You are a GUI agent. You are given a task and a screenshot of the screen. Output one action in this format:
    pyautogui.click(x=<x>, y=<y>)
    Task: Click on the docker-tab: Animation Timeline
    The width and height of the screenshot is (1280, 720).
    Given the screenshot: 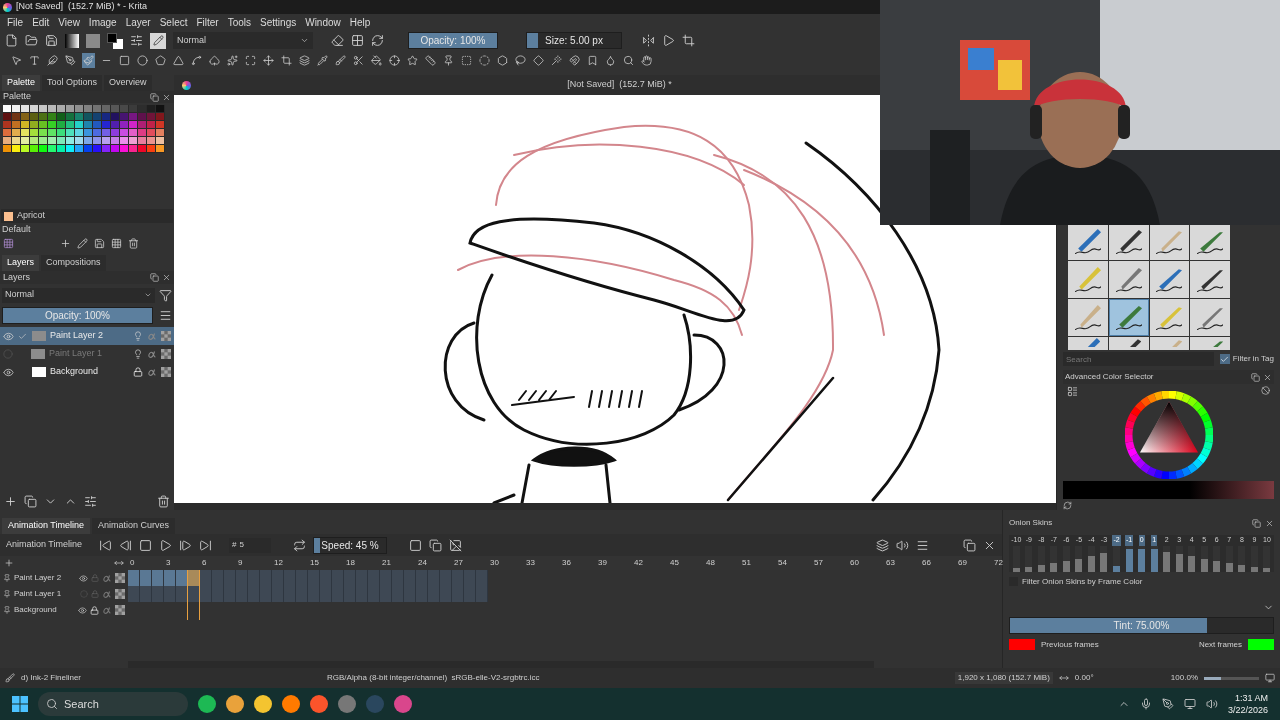 What is the action you would take?
    pyautogui.click(x=46, y=526)
    